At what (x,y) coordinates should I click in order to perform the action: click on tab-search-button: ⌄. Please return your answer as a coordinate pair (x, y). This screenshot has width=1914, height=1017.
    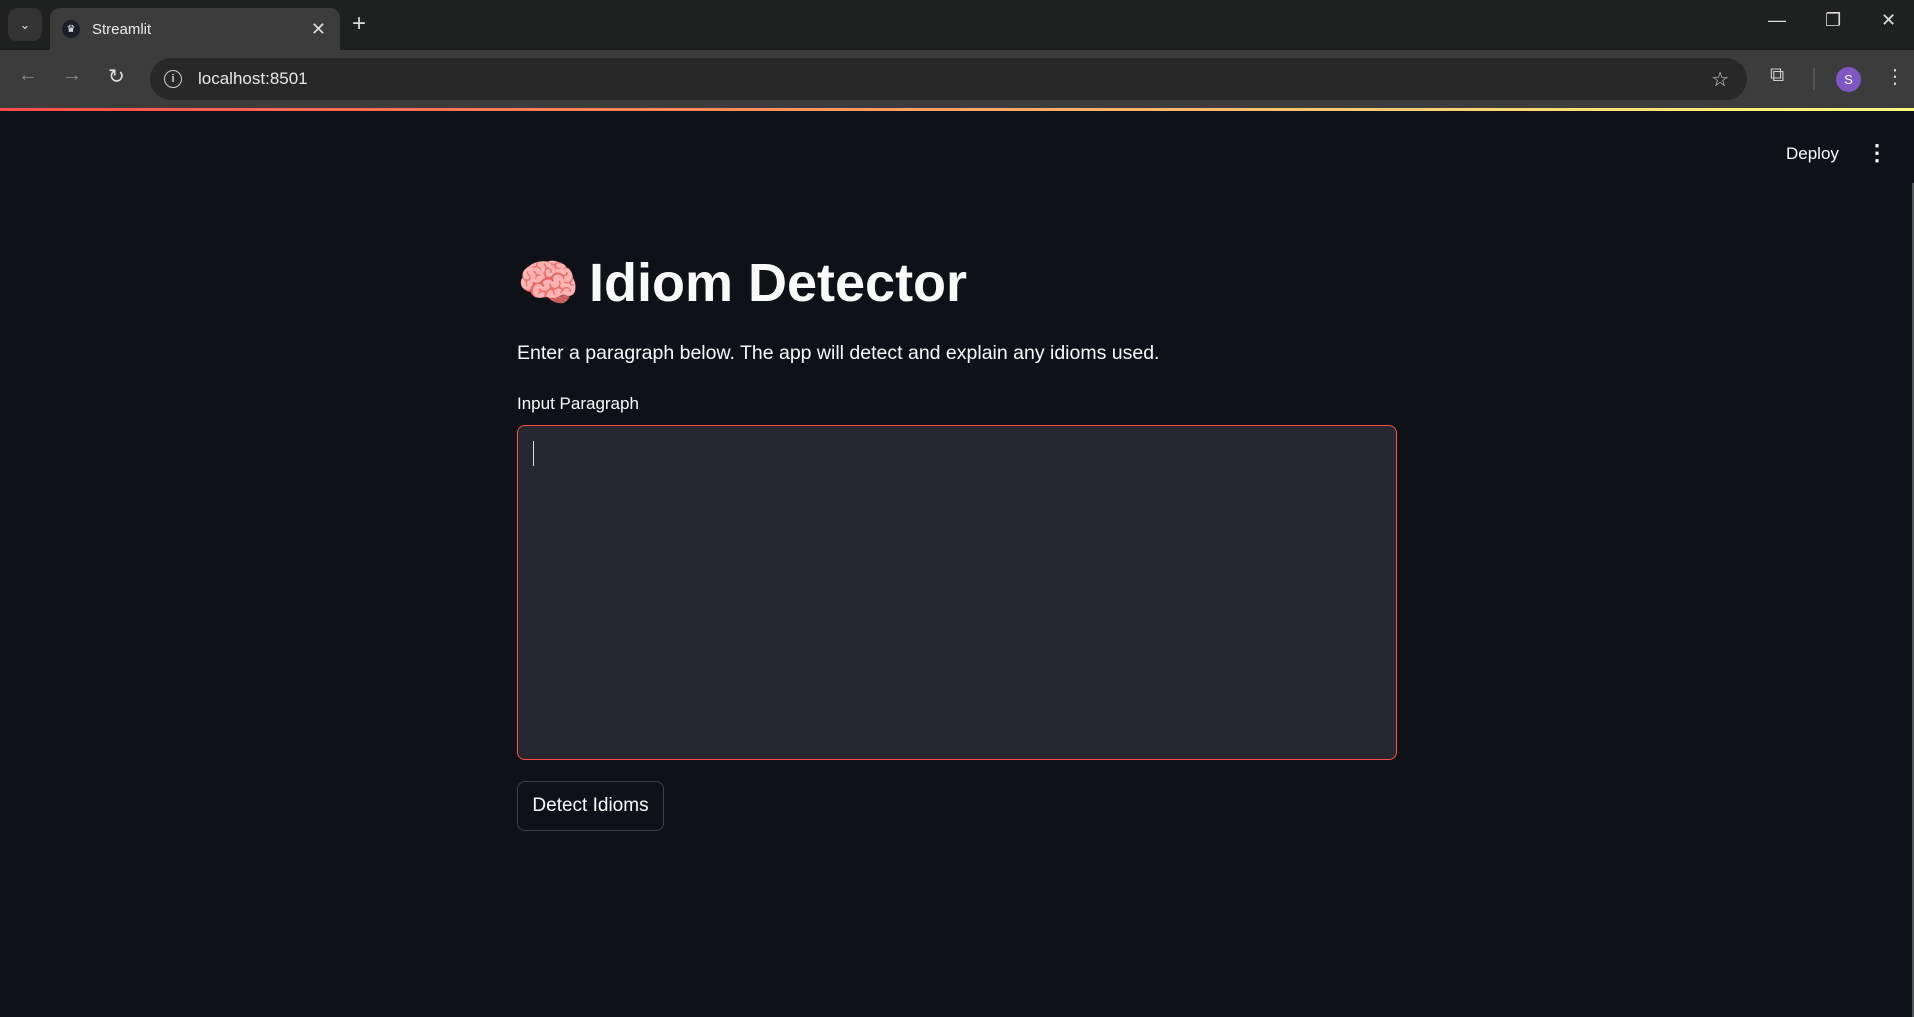
    Looking at the image, I should click on (25, 24).